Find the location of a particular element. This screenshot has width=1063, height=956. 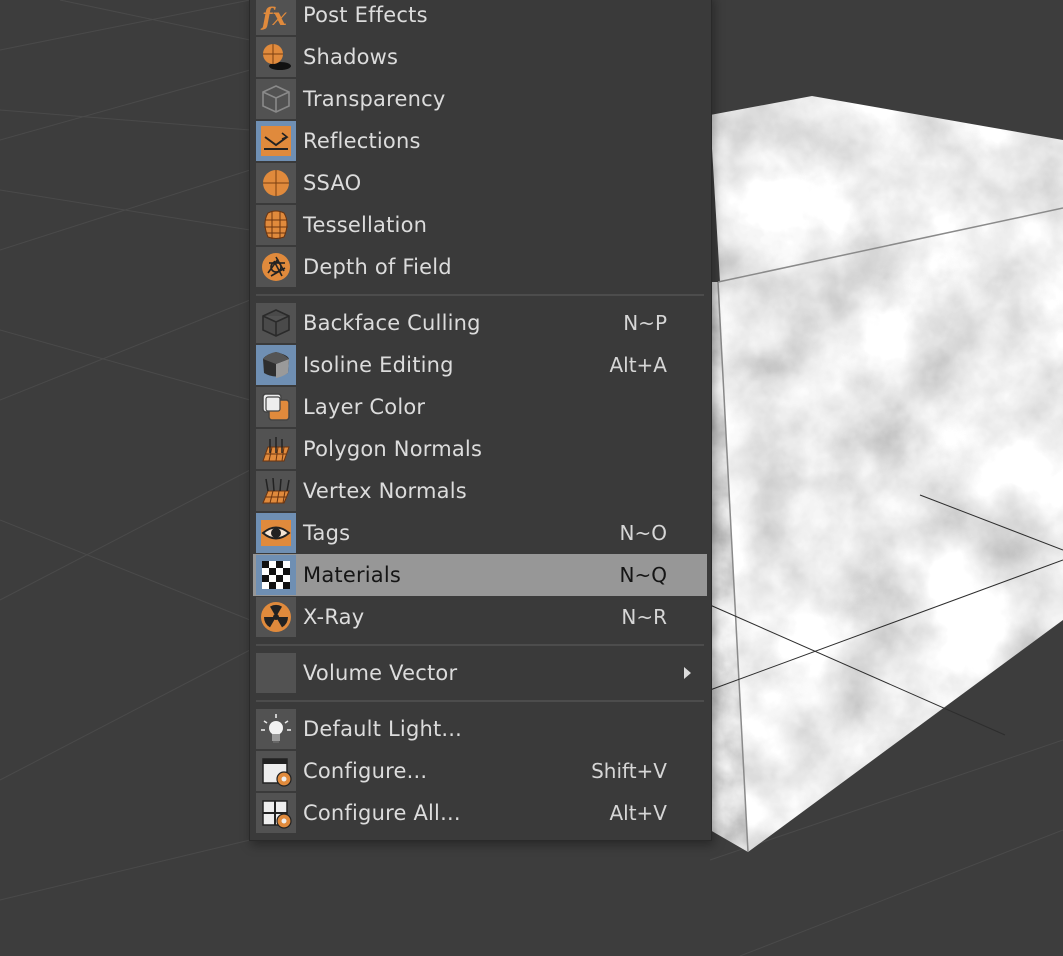

configure-gear-icon-graphic is located at coordinates (277, 772).